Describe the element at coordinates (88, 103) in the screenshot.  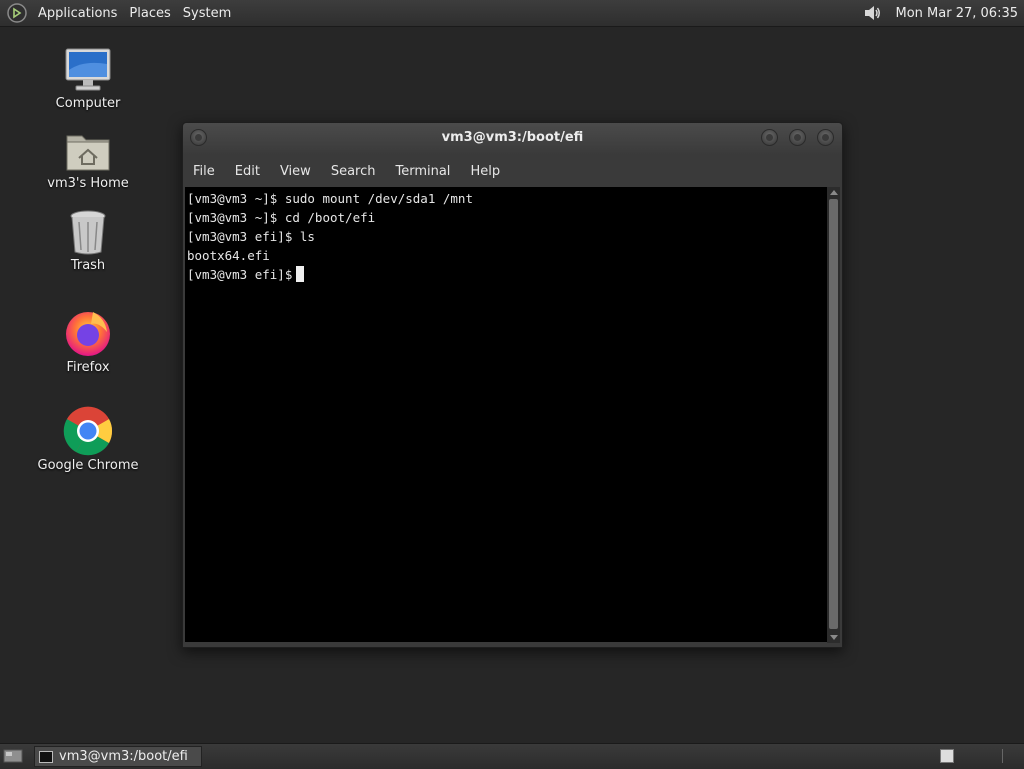
I see `desktop-icon-label: Computer` at that location.